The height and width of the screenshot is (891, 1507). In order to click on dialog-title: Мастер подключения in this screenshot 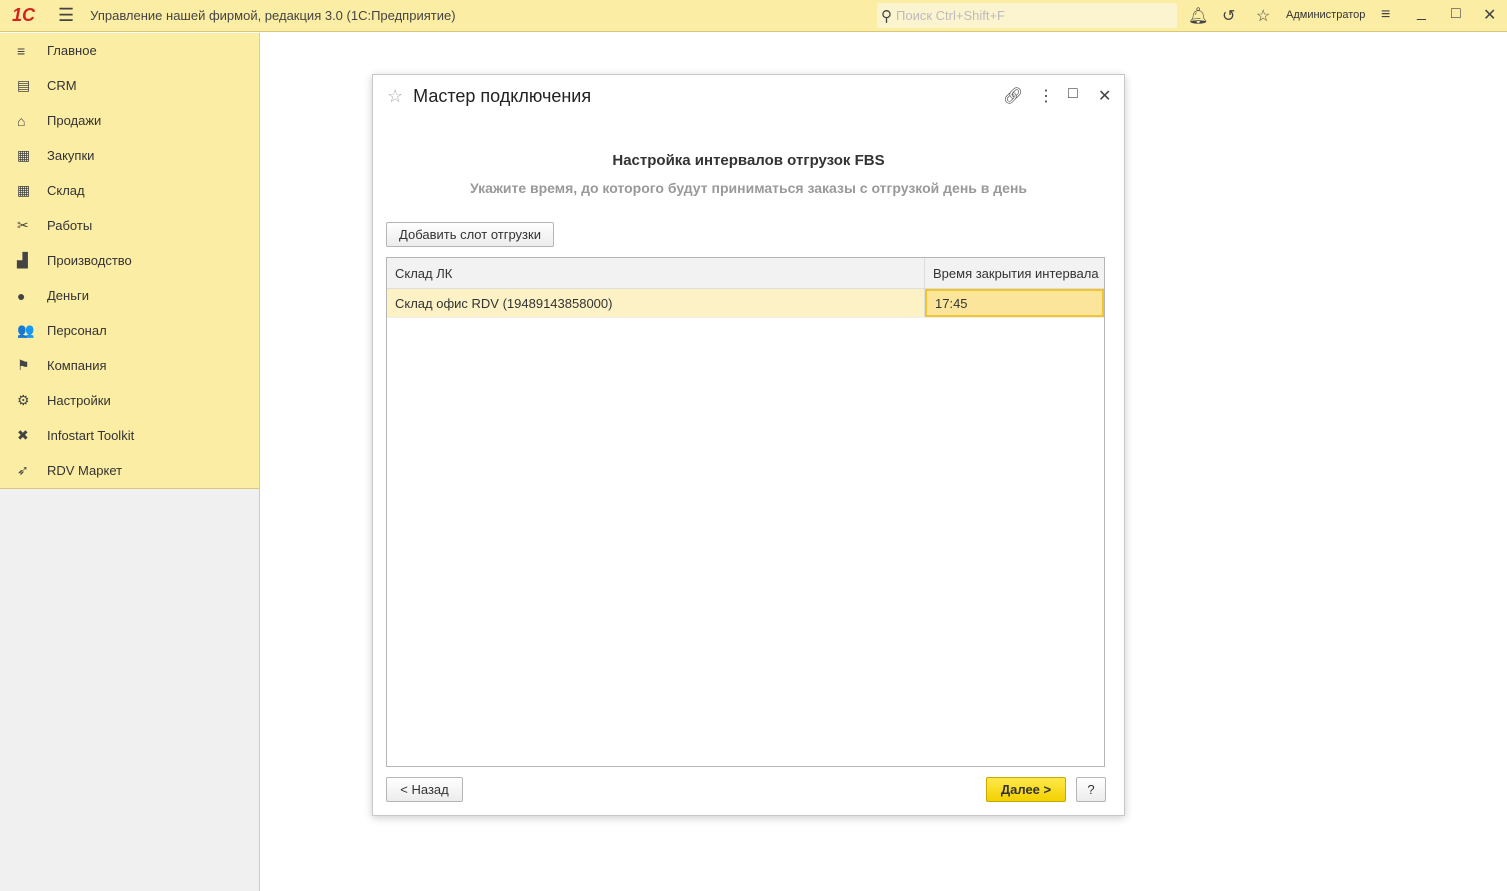, I will do `click(502, 96)`.